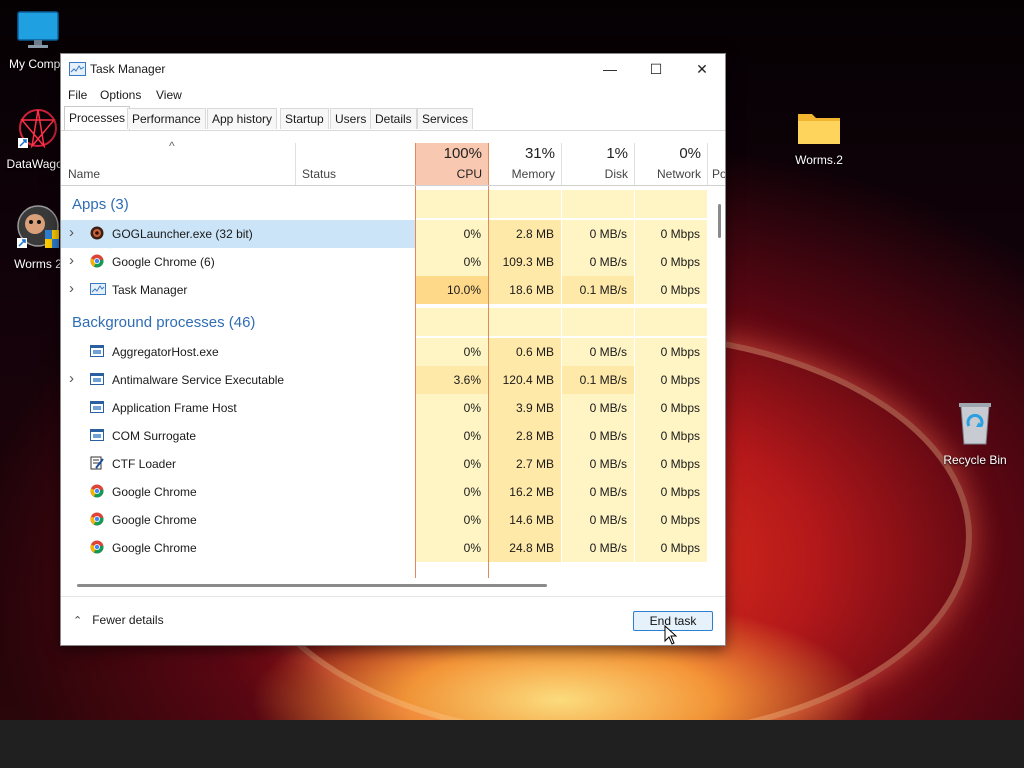 The width and height of the screenshot is (1024, 768). What do you see at coordinates (38, 29) in the screenshot?
I see `monitor-icon` at bounding box center [38, 29].